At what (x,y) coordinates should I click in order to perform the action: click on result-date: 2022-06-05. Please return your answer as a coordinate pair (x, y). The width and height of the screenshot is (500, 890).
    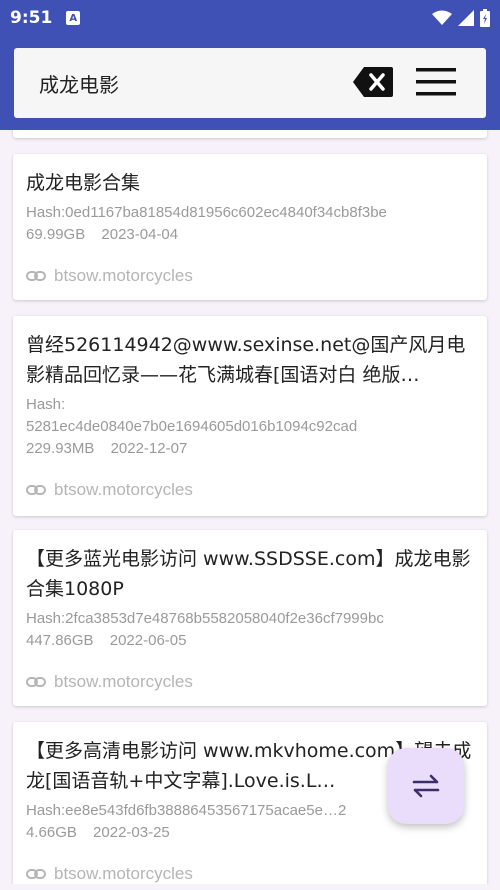
    Looking at the image, I should click on (148, 640).